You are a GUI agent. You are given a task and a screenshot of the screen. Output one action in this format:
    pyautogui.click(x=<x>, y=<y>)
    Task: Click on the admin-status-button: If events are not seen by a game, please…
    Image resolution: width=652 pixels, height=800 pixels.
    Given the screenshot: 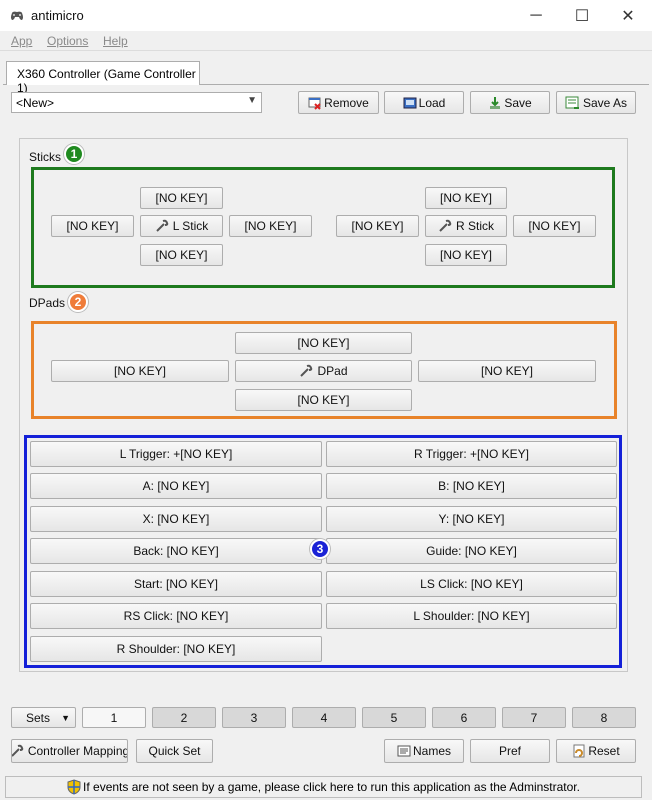 What is the action you would take?
    pyautogui.click(x=323, y=787)
    